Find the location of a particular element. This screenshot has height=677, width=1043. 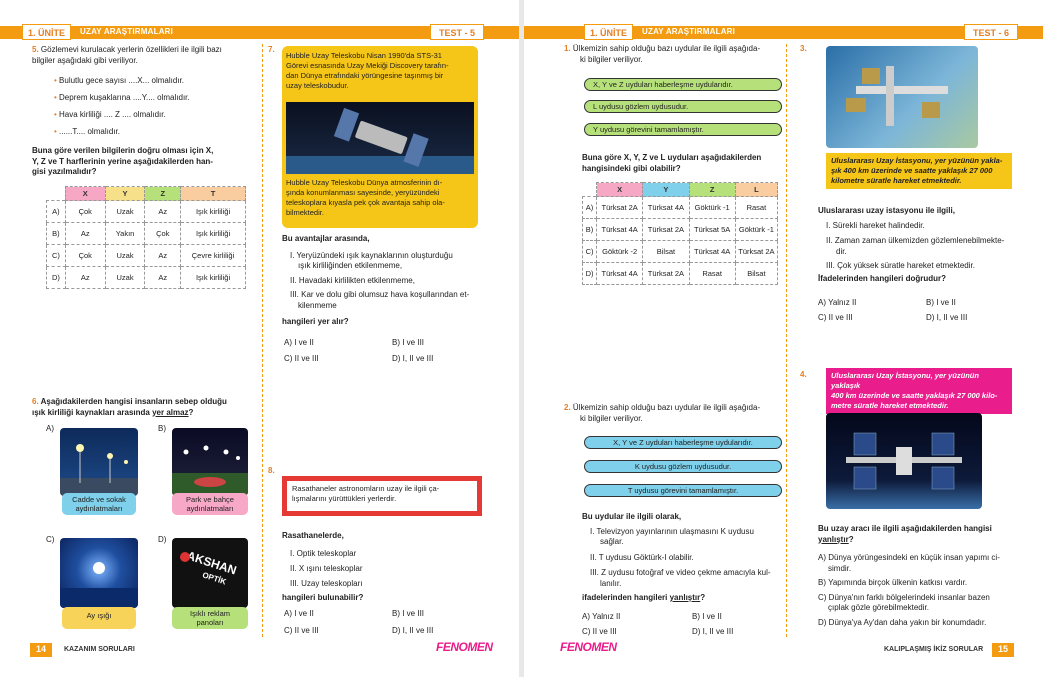

park-lights-image is located at coordinates (210, 462).